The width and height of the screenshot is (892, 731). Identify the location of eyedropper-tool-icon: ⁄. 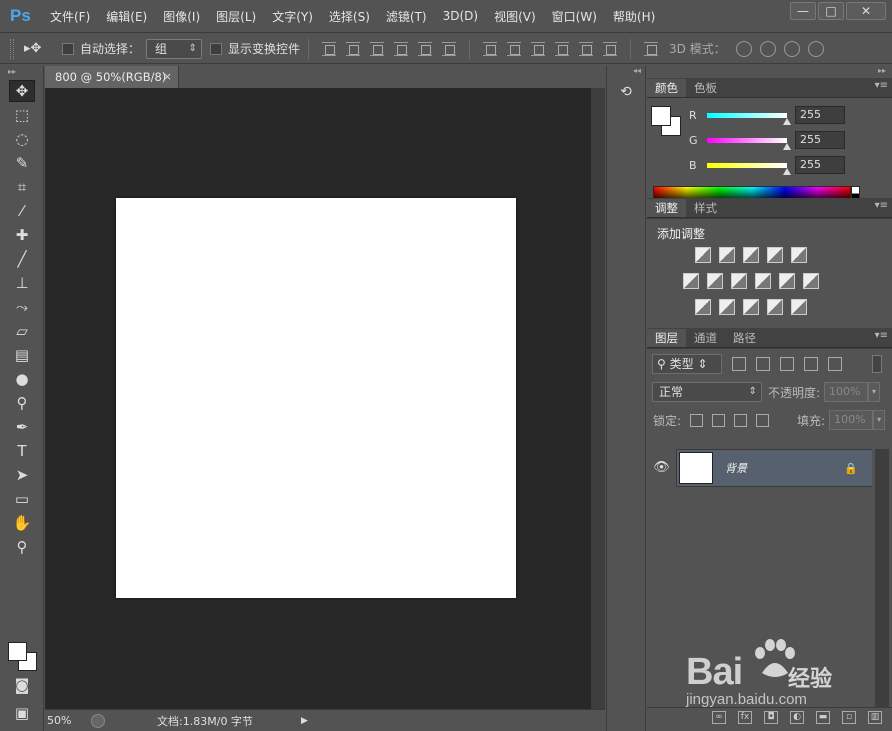
(22, 211).